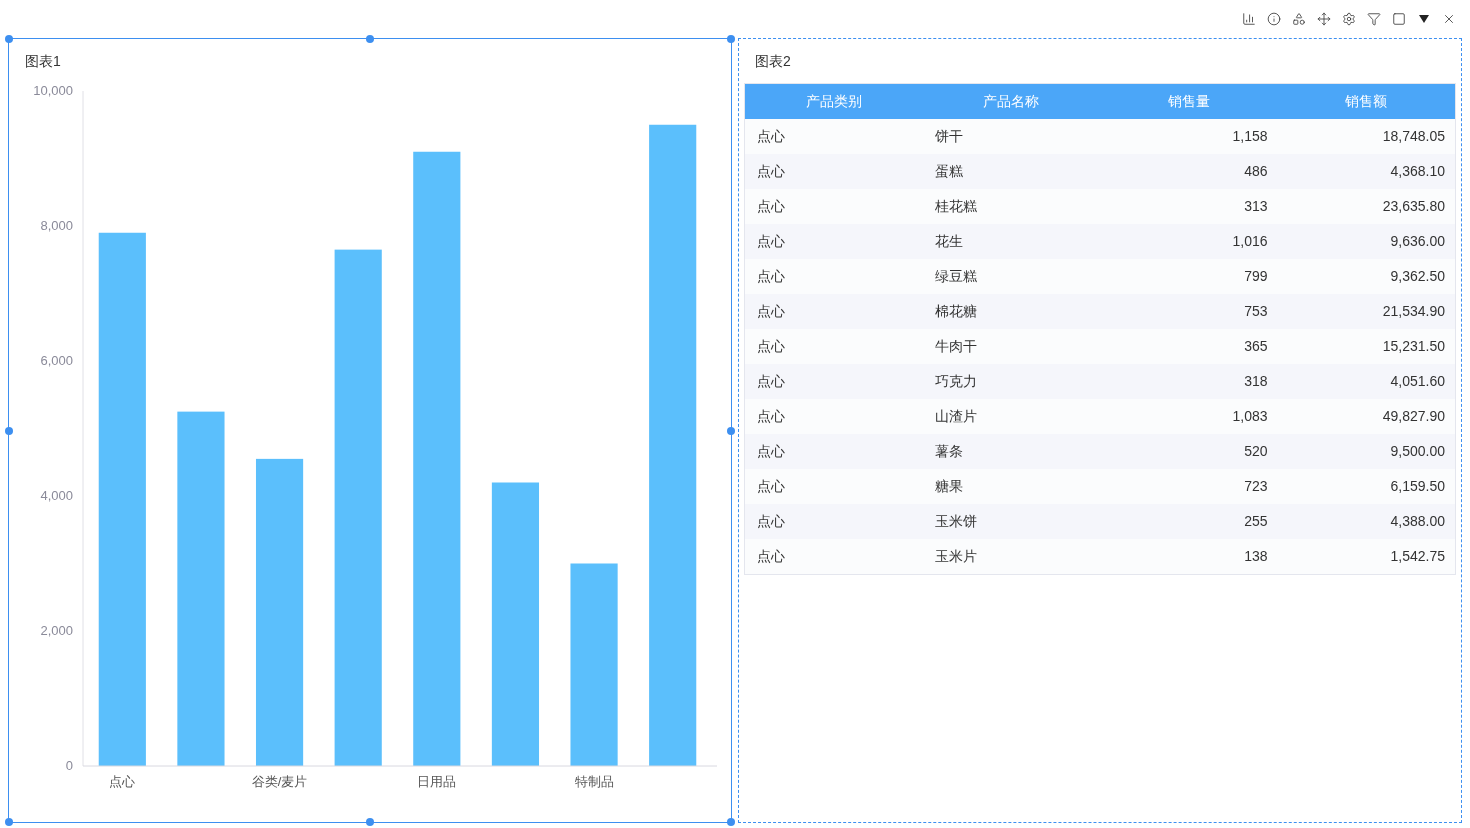 Image resolution: width=1470 pixels, height=828 pixels. What do you see at coordinates (1424, 19) in the screenshot?
I see `caret-icon` at bounding box center [1424, 19].